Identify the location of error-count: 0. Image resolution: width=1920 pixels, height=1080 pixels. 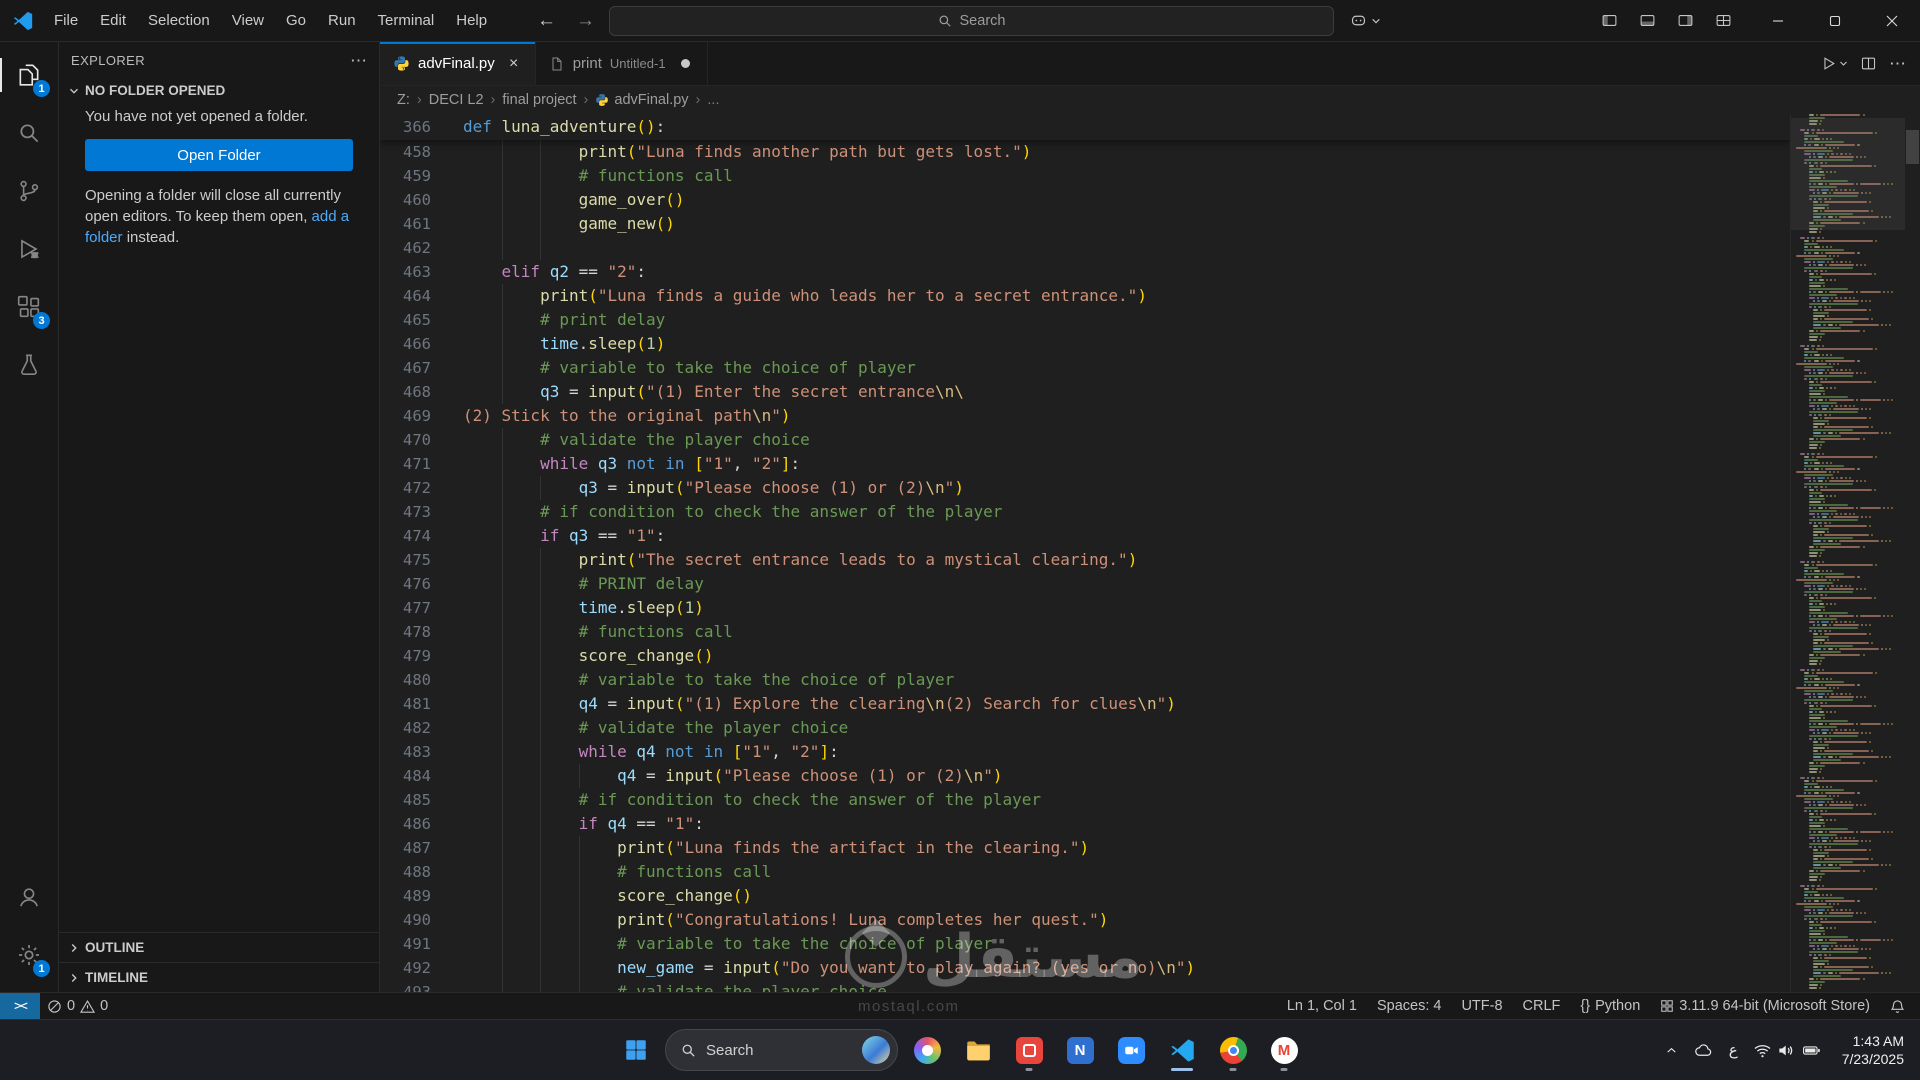
(71, 1006).